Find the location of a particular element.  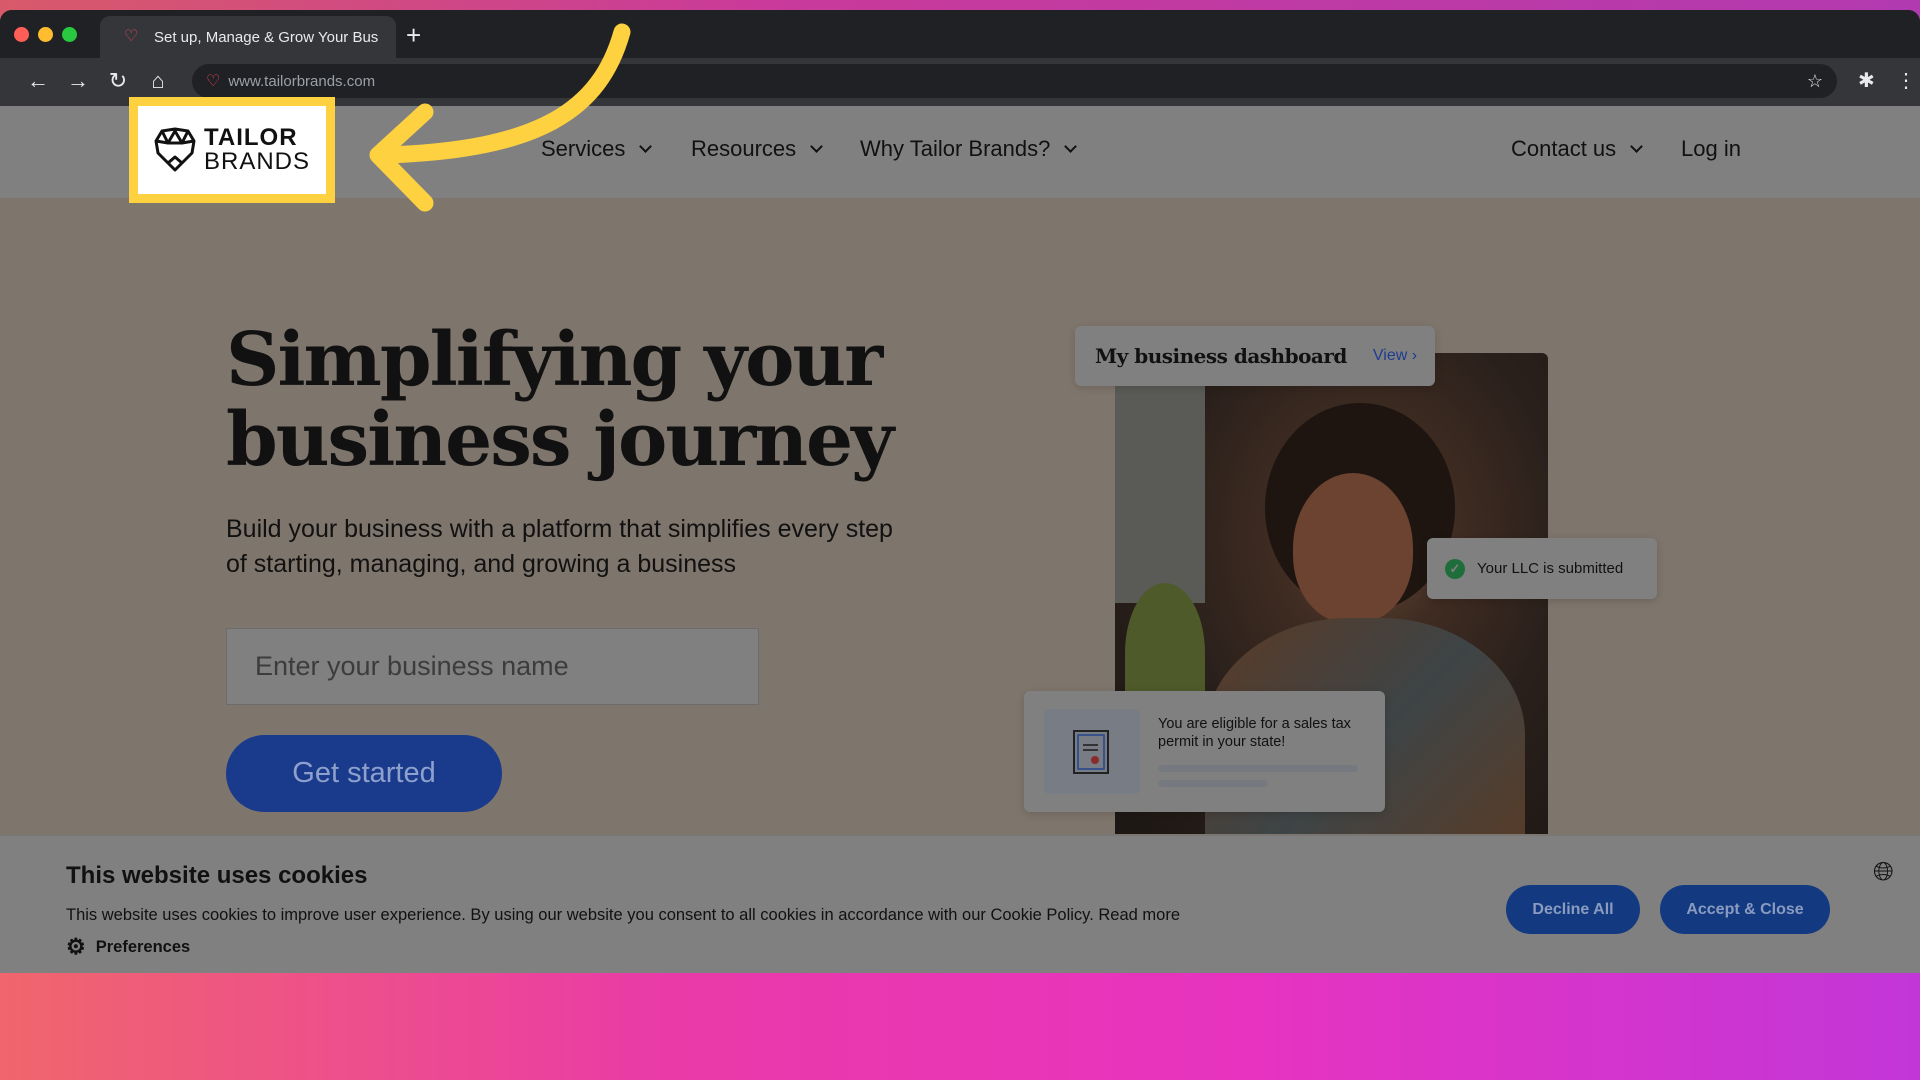

home-icon: ⌂ is located at coordinates (158, 81).